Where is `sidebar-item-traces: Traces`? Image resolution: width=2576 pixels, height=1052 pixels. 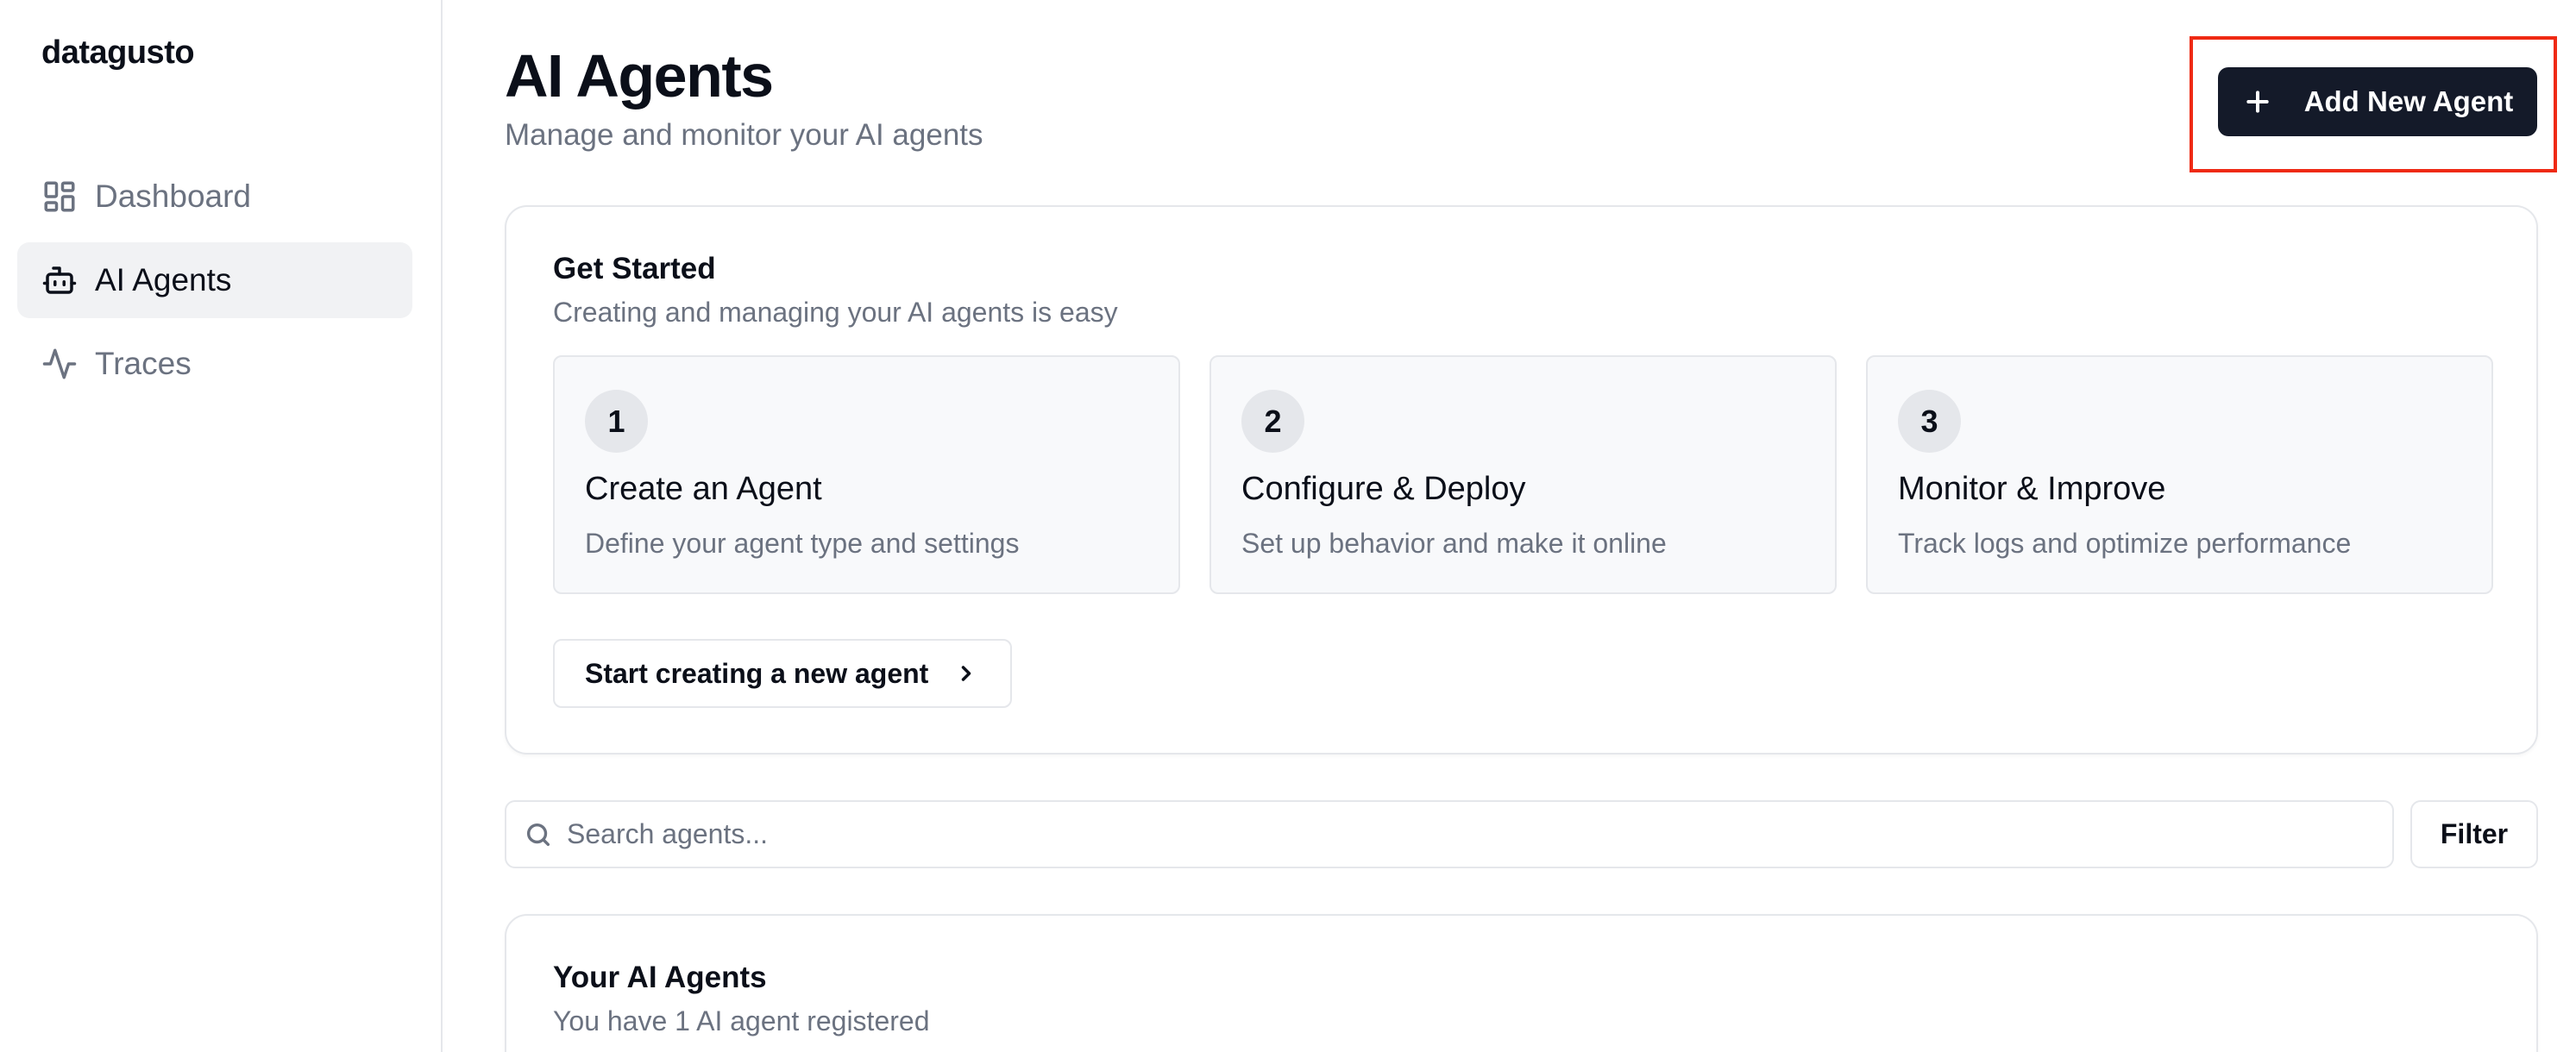
sidebar-item-traces: Traces is located at coordinates (214, 364).